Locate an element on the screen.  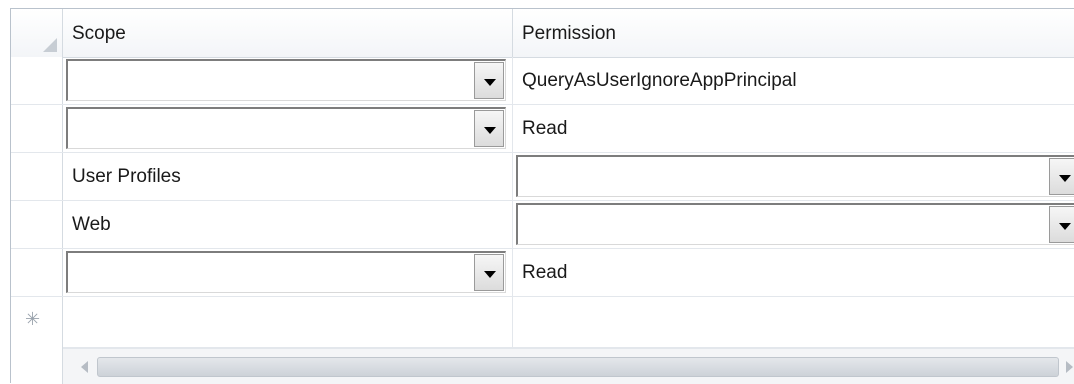
new-row: ✳ is located at coordinates (542, 322).